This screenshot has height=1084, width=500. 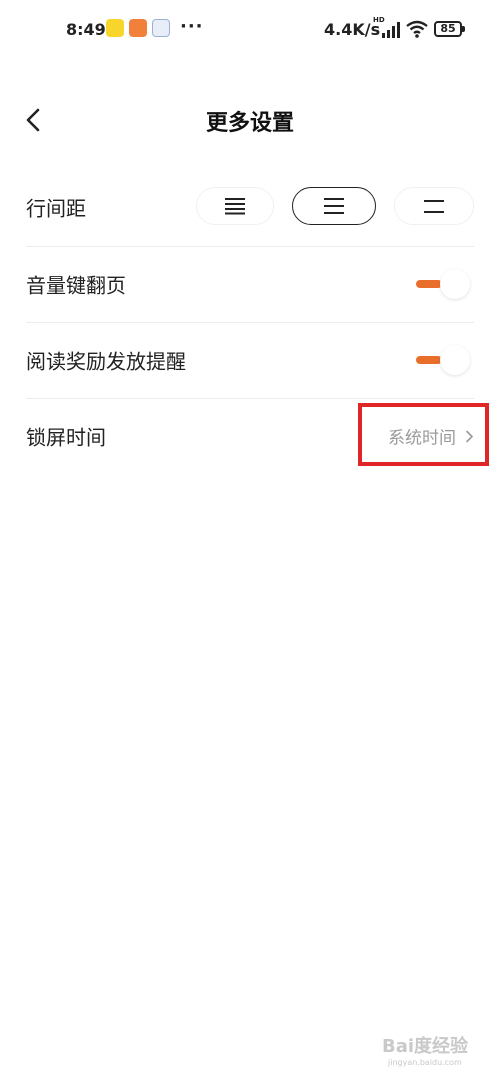 I want to click on blue-app-icon, so click(x=161, y=28).